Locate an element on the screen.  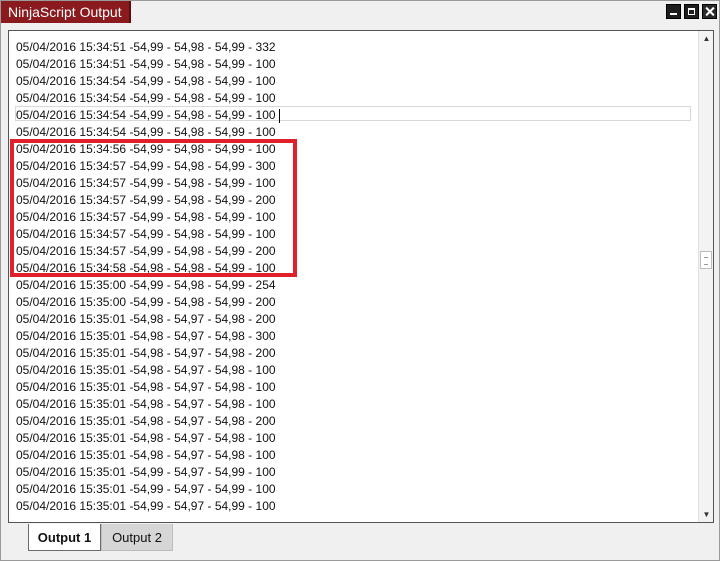
tab-output-1: Output 1 is located at coordinates (64, 537).